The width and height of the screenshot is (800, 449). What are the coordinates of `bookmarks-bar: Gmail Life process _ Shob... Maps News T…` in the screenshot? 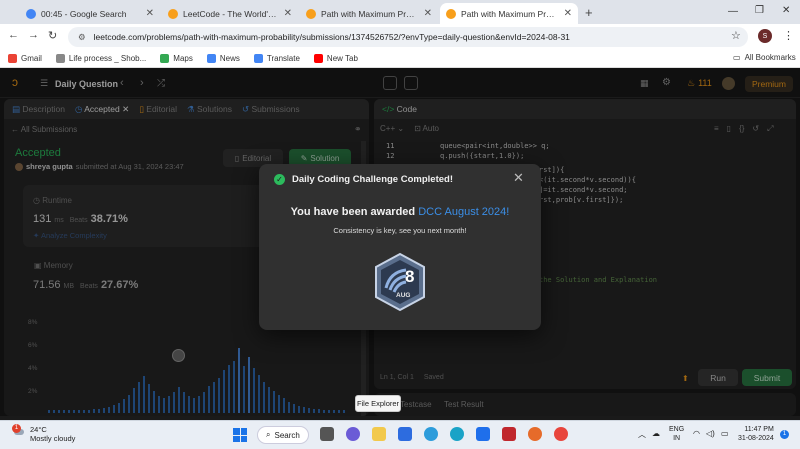 It's located at (400, 59).